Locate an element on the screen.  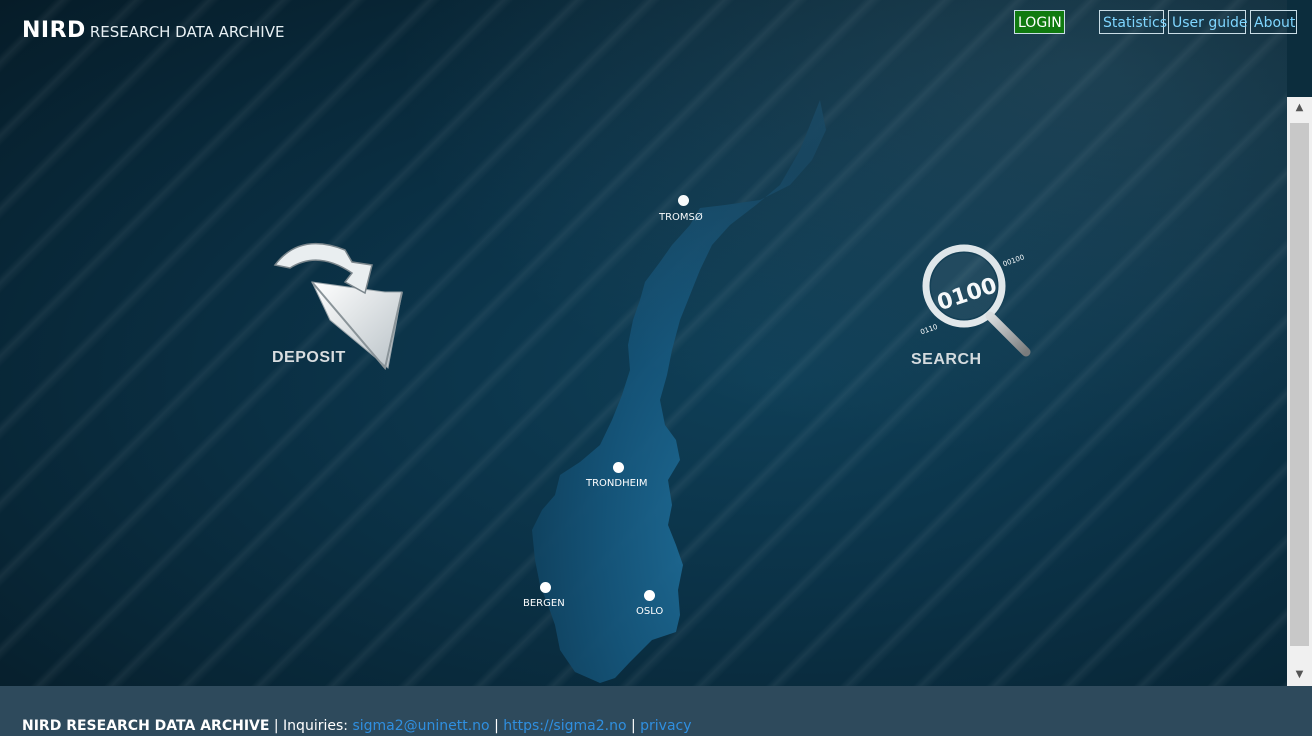
city-label-trondheim: TRONDHEIM is located at coordinates (617, 483).